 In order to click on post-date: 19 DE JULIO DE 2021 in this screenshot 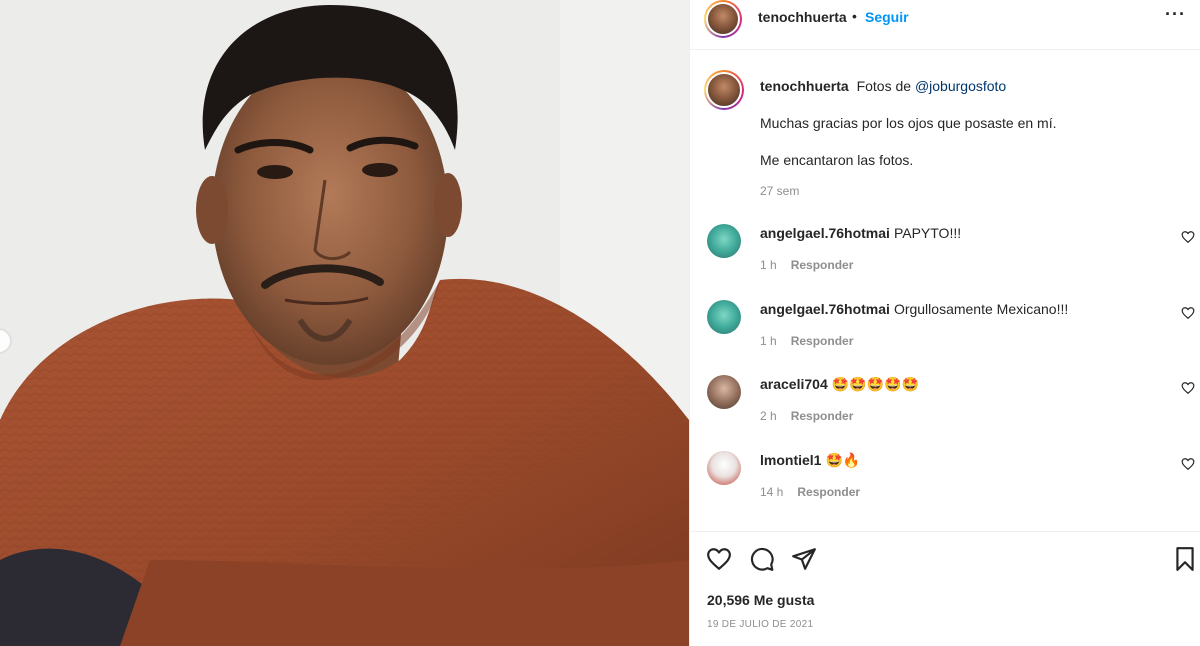, I will do `click(760, 624)`.